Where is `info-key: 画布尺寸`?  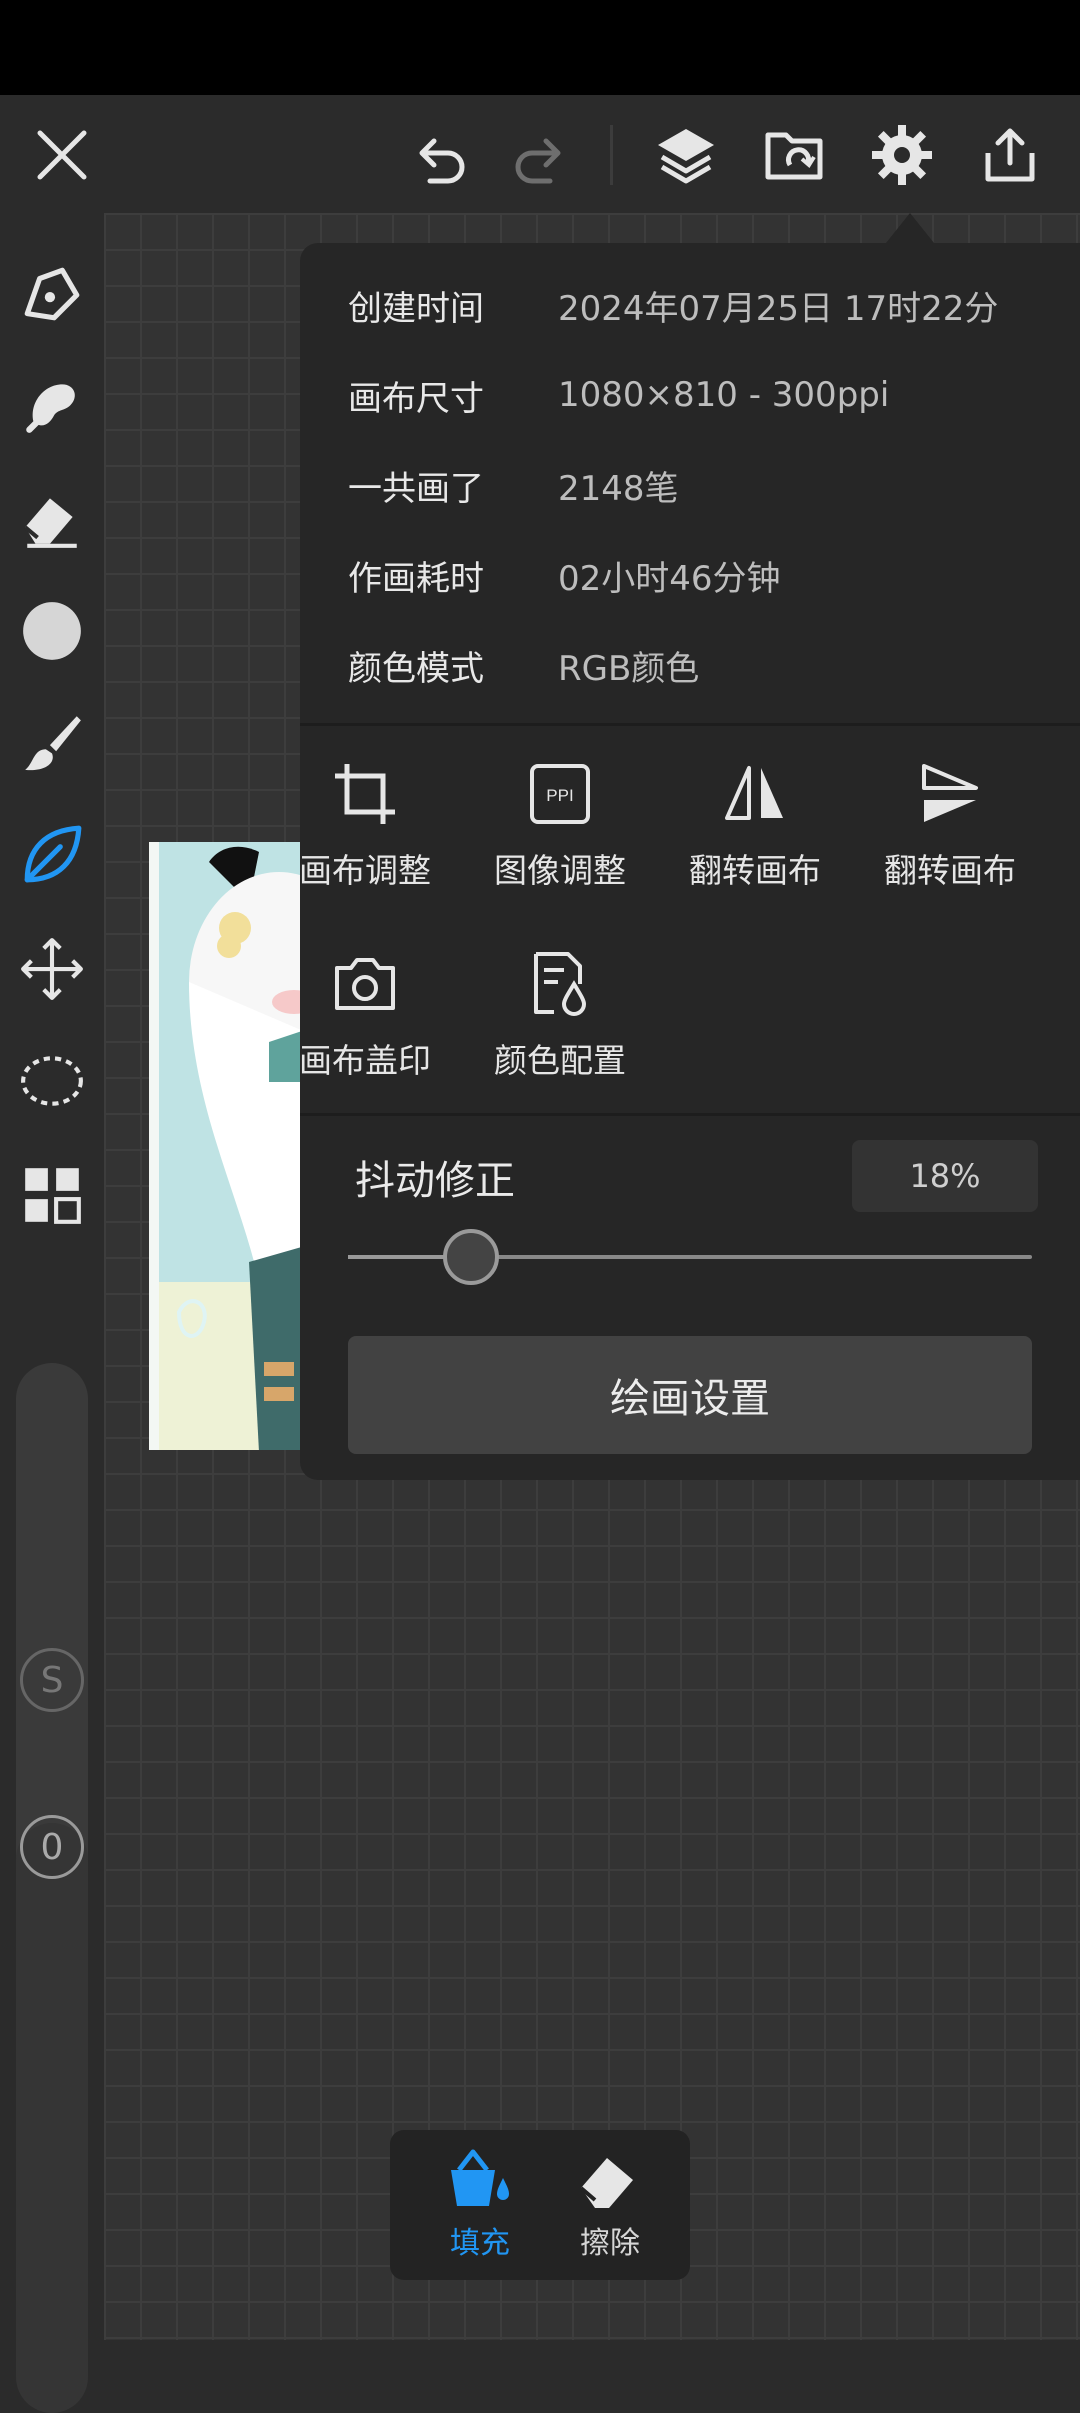
info-key: 画布尺寸 is located at coordinates (416, 398).